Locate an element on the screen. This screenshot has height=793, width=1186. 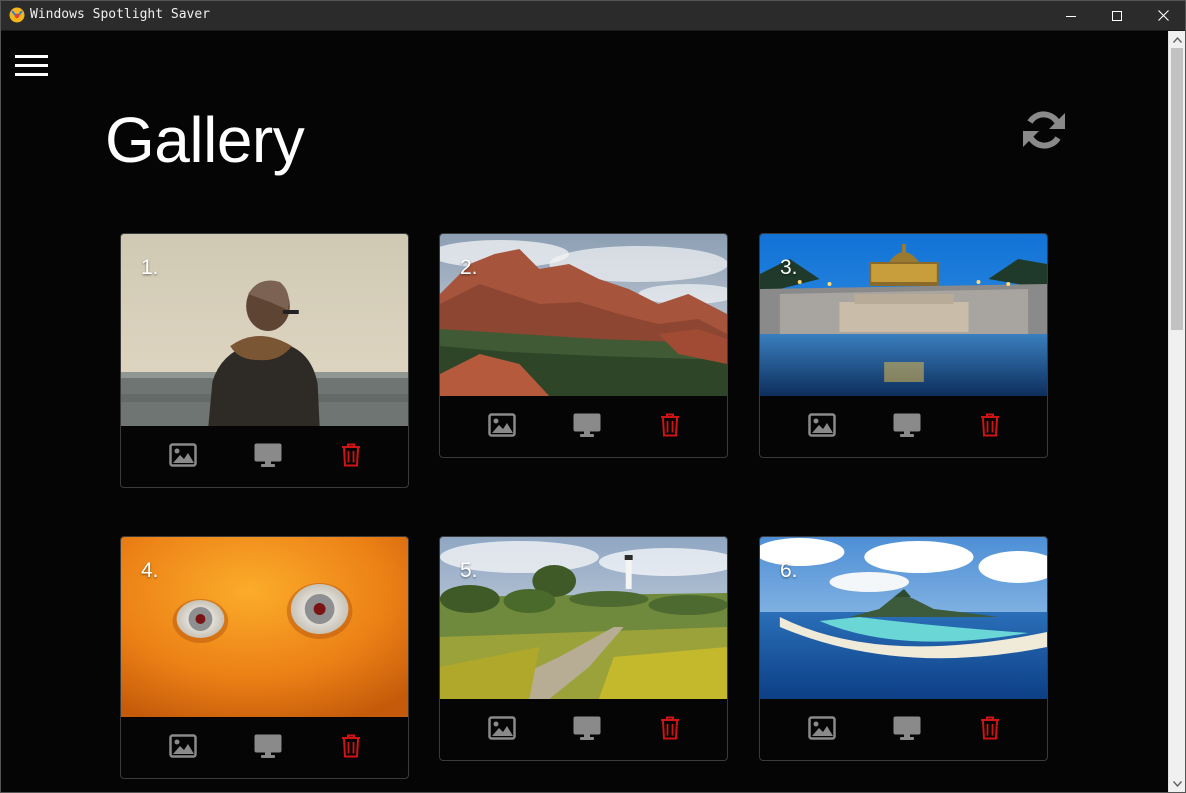
maximize-button is located at coordinates (1117, 15).